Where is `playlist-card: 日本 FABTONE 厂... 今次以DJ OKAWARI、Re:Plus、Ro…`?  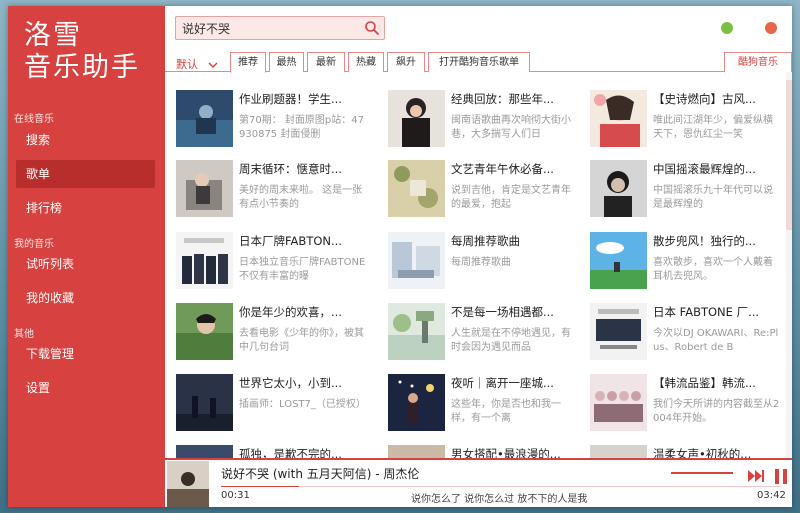
playlist-card: 日本 FABTONE 厂... 今次以DJ OKAWARI、Re:Plus、Ro… is located at coordinates (687, 334).